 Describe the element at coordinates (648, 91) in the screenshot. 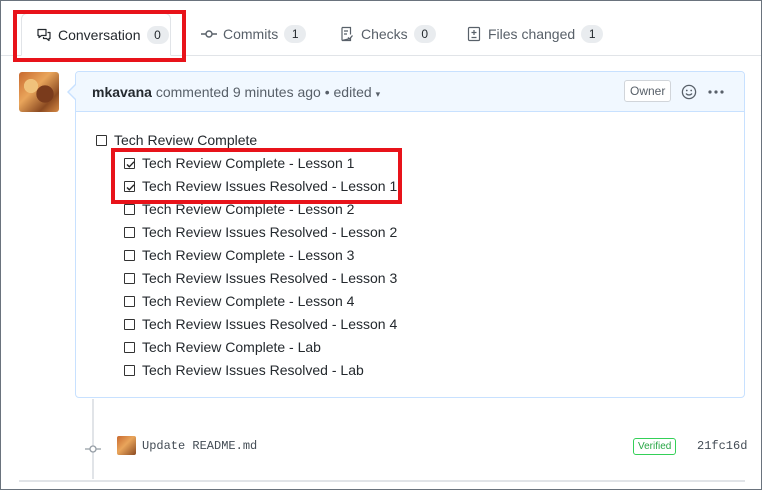

I see `owner-badge: Owner` at that location.